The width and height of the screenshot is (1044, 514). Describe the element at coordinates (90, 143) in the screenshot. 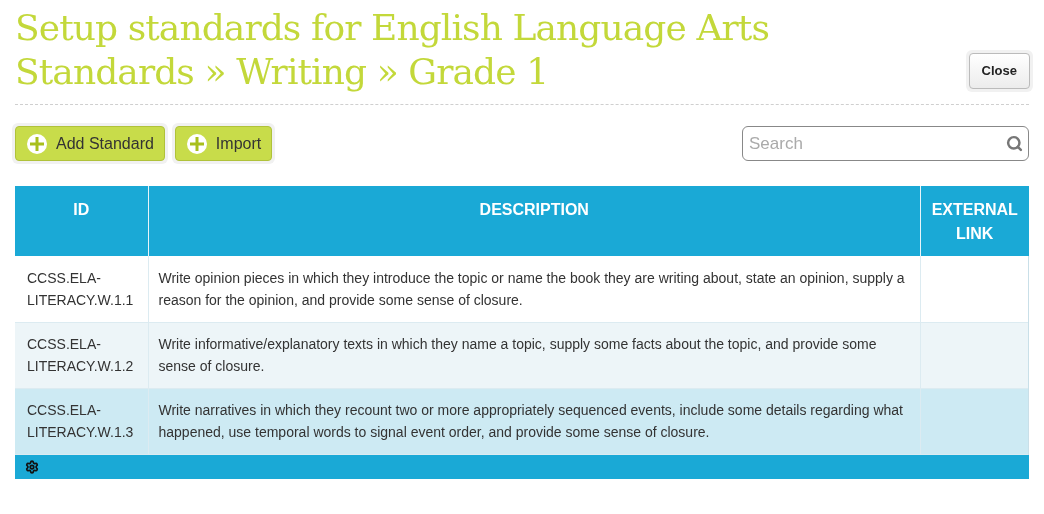

I see `toolbar-button: Add Standard` at that location.